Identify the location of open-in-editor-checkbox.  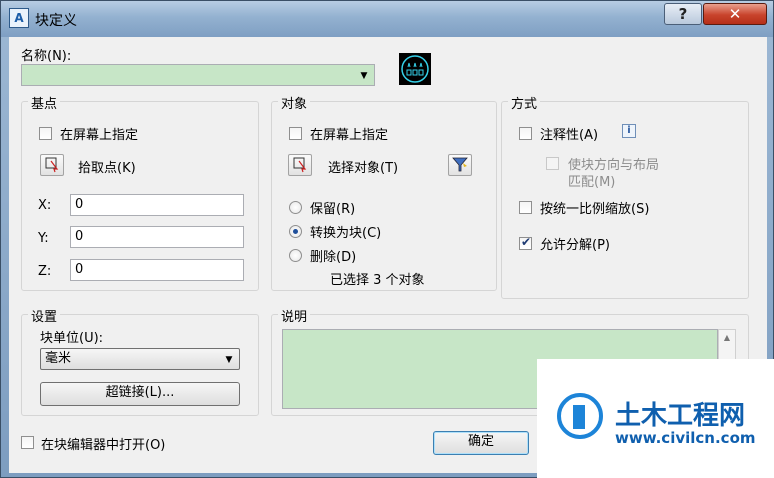
(27, 442).